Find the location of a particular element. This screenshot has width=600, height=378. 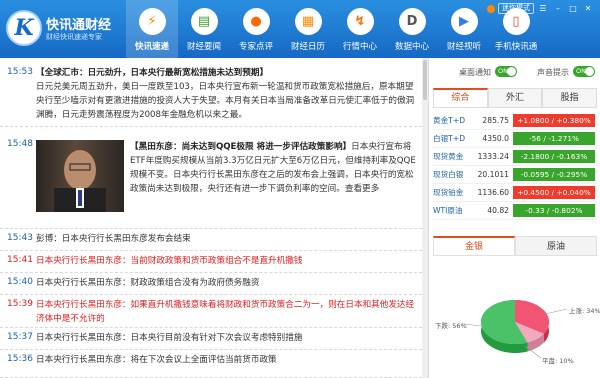

quote-price: 1136.60 is located at coordinates (493, 192).